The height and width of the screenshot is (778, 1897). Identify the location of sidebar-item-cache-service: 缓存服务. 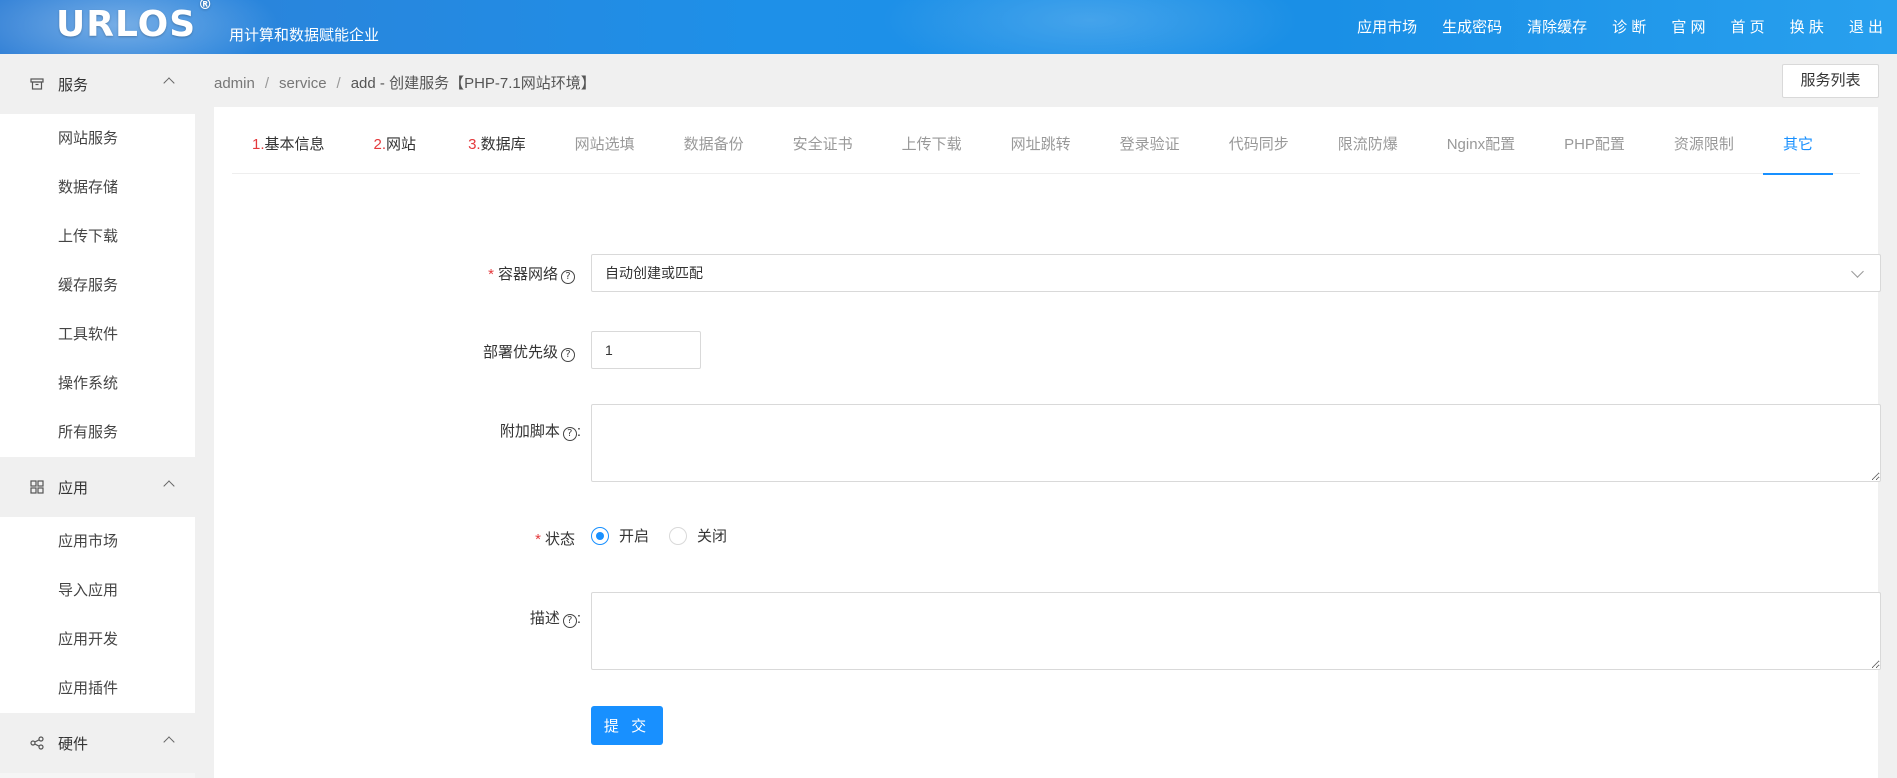
(97, 285).